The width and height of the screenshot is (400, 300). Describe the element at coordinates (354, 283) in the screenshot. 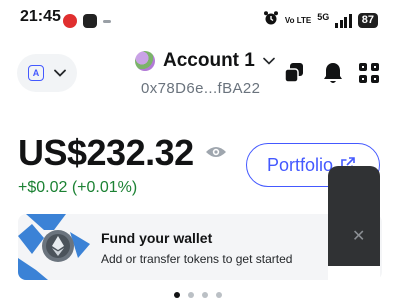

I see `floating-overlay-bottom` at that location.